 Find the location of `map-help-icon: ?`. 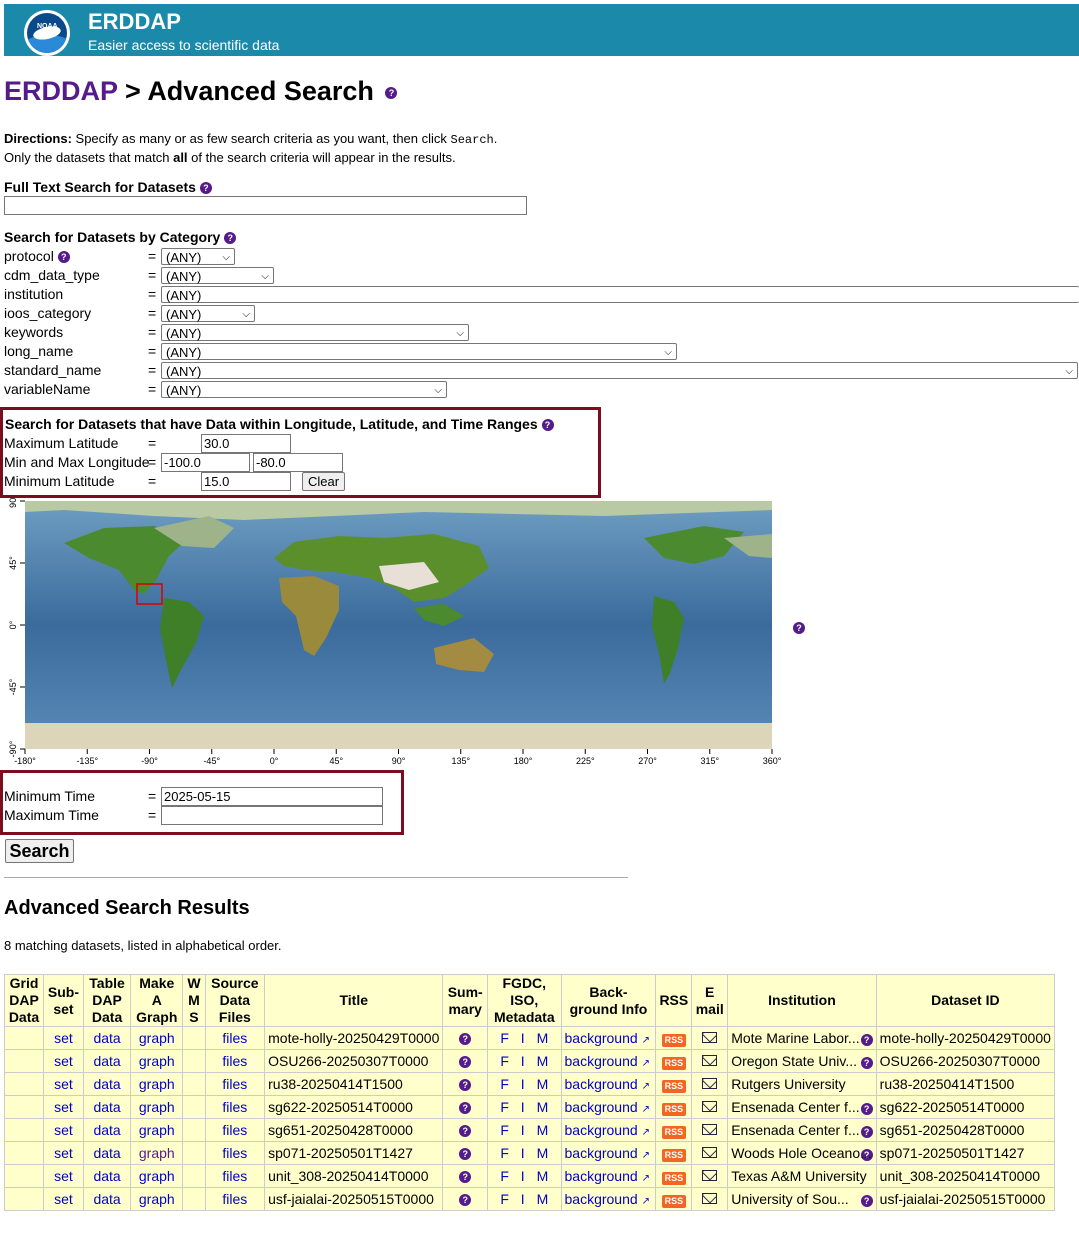

map-help-icon: ? is located at coordinates (799, 628).